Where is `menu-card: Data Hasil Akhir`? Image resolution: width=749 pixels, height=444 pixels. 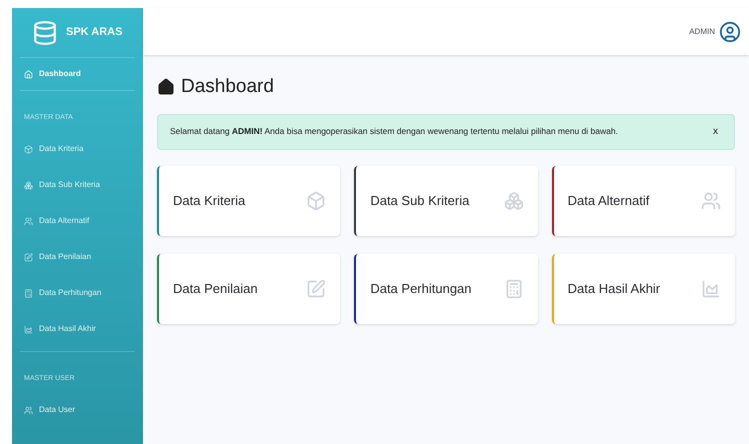 menu-card: Data Hasil Akhir is located at coordinates (643, 289).